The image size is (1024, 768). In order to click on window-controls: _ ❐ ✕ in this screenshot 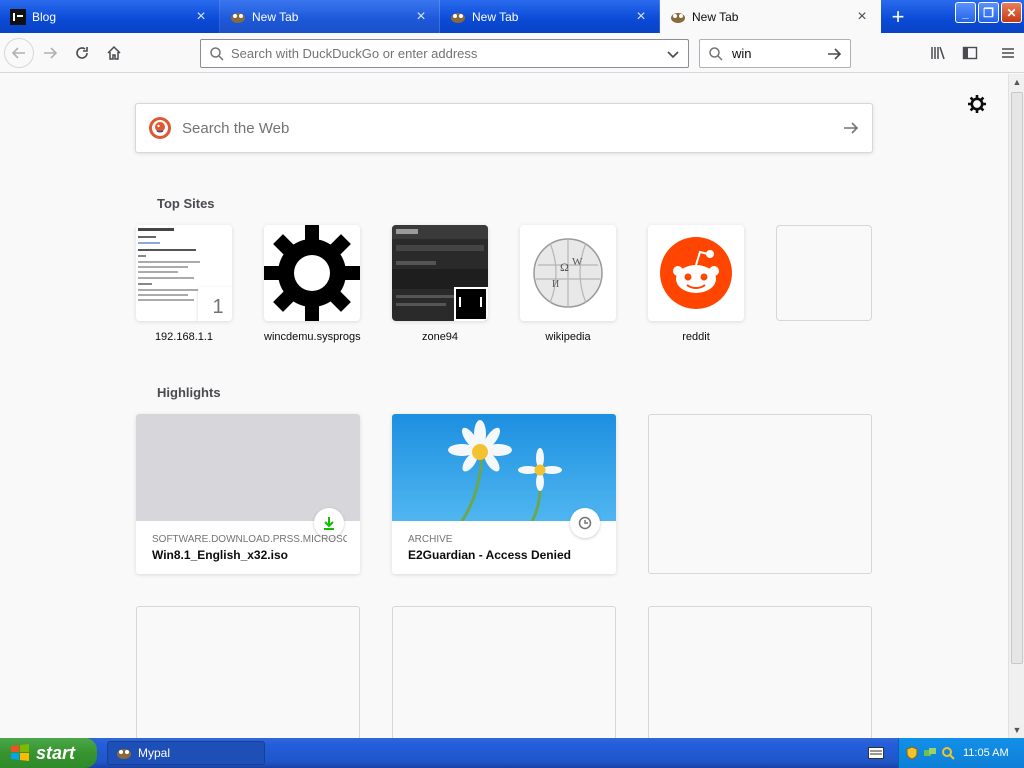, I will do `click(989, 12)`.